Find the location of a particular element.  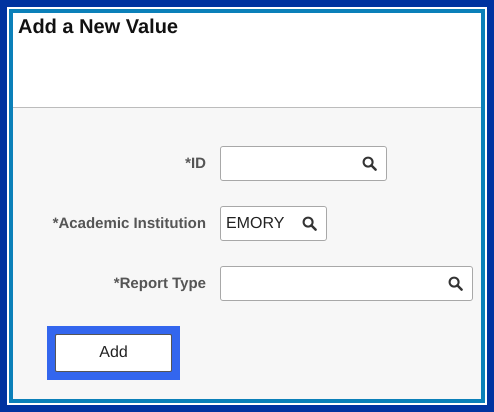

field-label: *Academic Institution is located at coordinates (129, 223).